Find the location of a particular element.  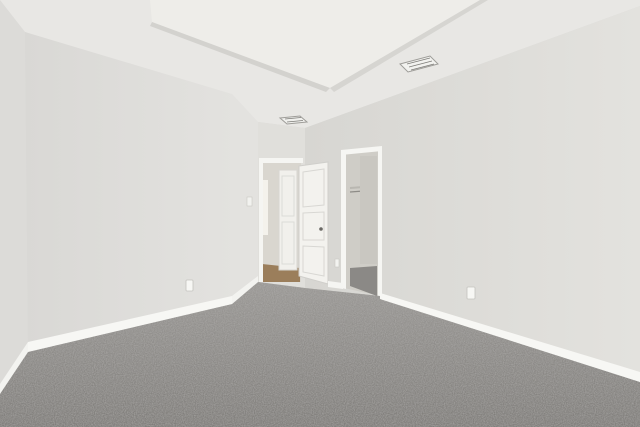

closet-inner-wall is located at coordinates (368, 210).